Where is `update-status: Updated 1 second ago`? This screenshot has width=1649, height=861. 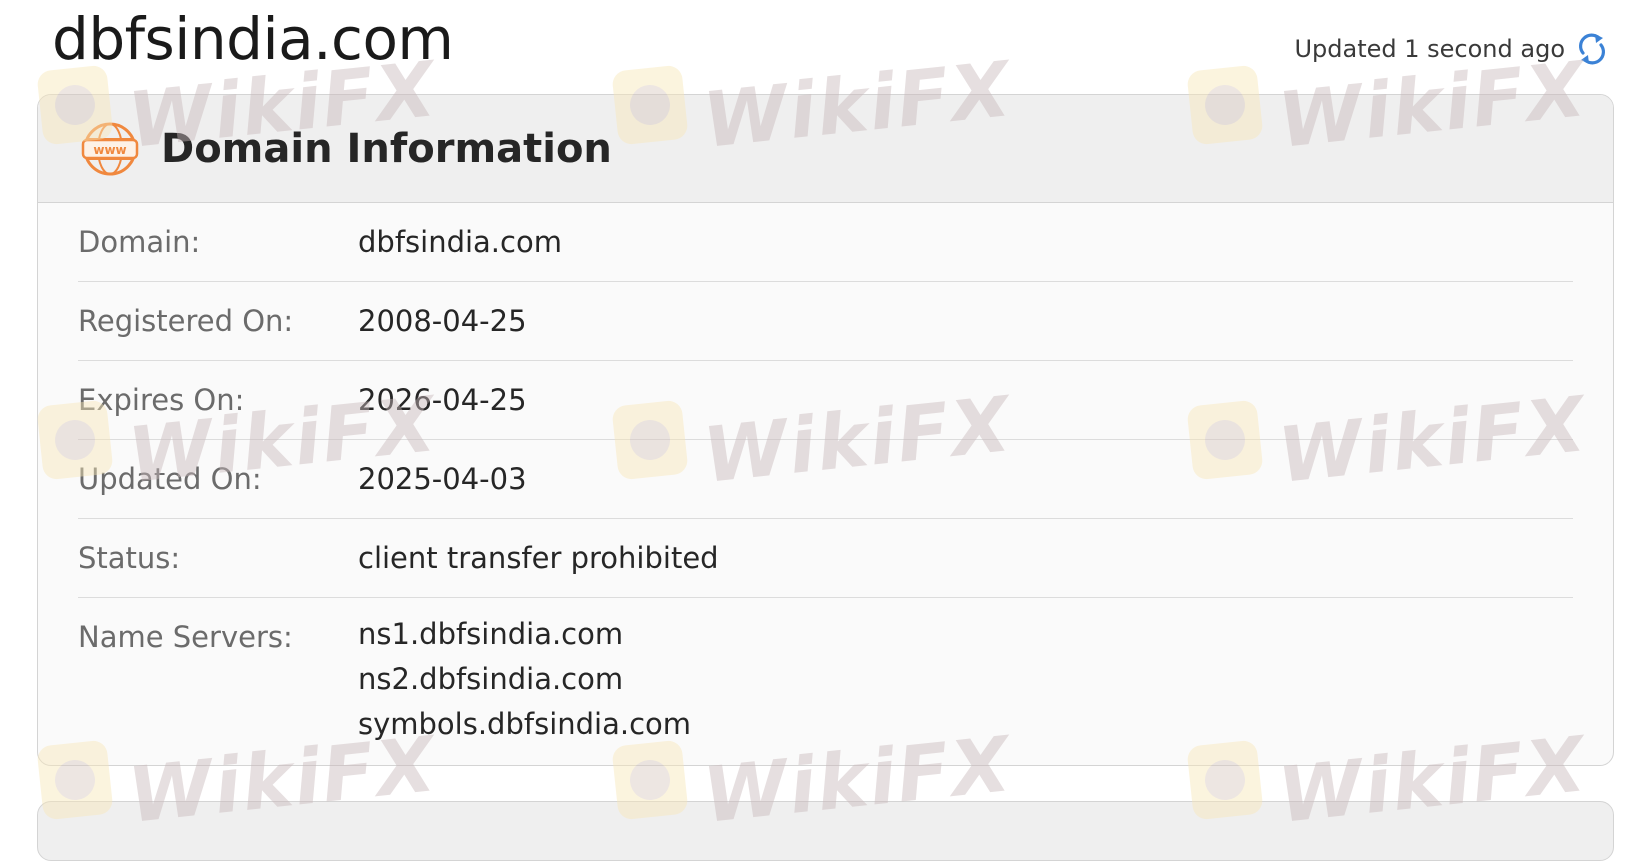
update-status: Updated 1 second ago is located at coordinates (1450, 49).